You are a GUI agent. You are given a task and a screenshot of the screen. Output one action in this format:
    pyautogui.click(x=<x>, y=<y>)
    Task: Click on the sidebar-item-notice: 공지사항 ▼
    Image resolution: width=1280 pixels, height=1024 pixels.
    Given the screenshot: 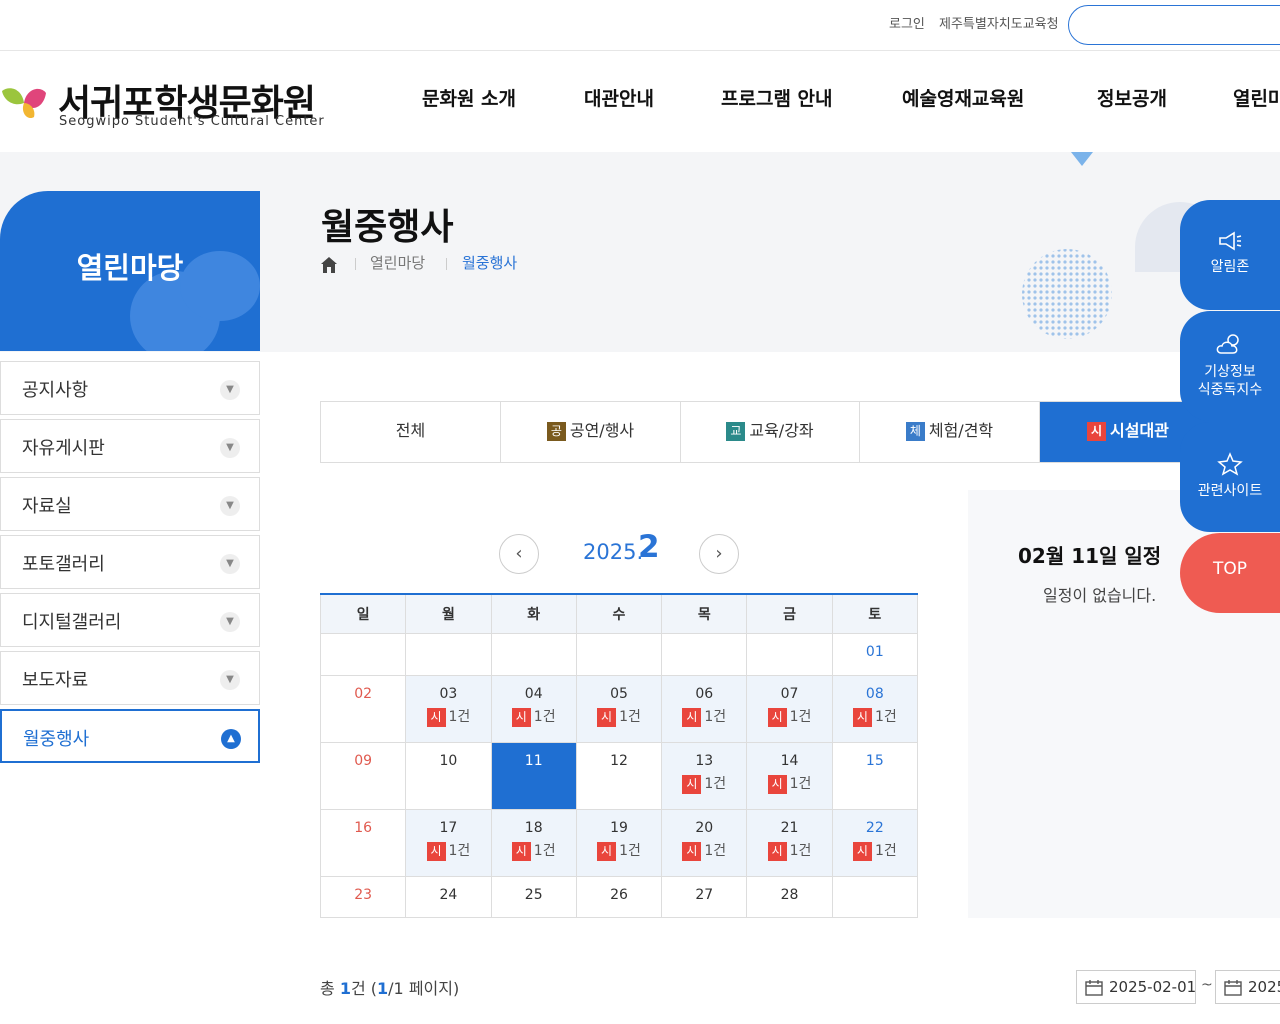 What is the action you would take?
    pyautogui.click(x=130, y=388)
    